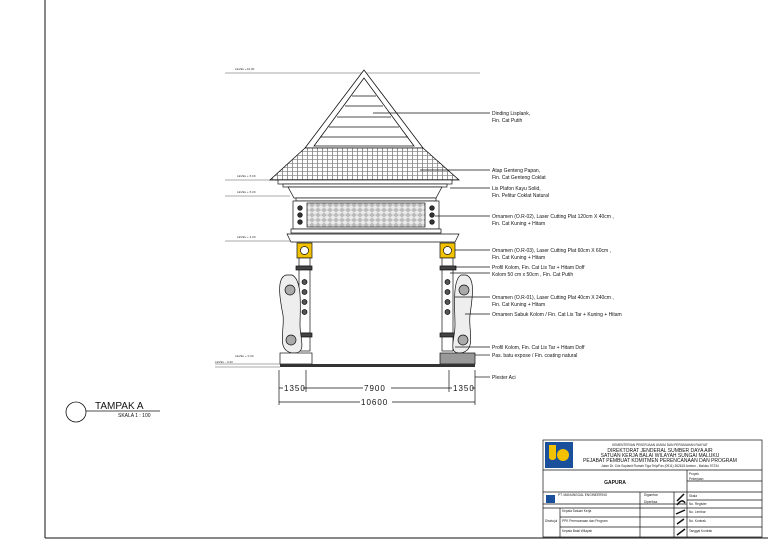 This screenshot has height=543, width=768. What do you see at coordinates (375, 388) in the screenshot?
I see `dimension-label: 7900` at bounding box center [375, 388].